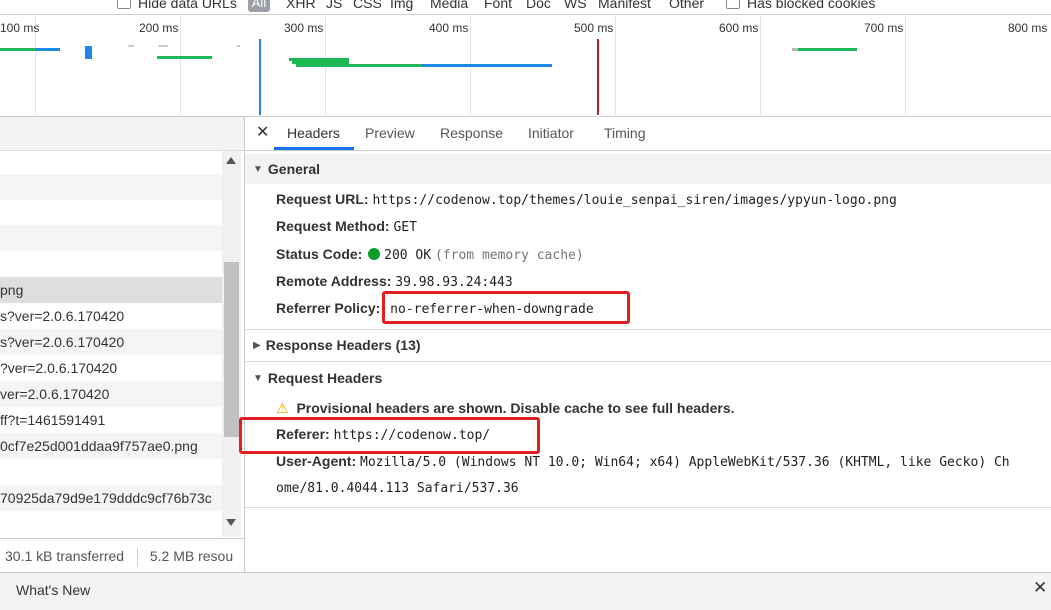 This screenshot has width=1051, height=610. What do you see at coordinates (111, 394) in the screenshot?
I see `request-row: ver=2.0.6.170420` at bounding box center [111, 394].